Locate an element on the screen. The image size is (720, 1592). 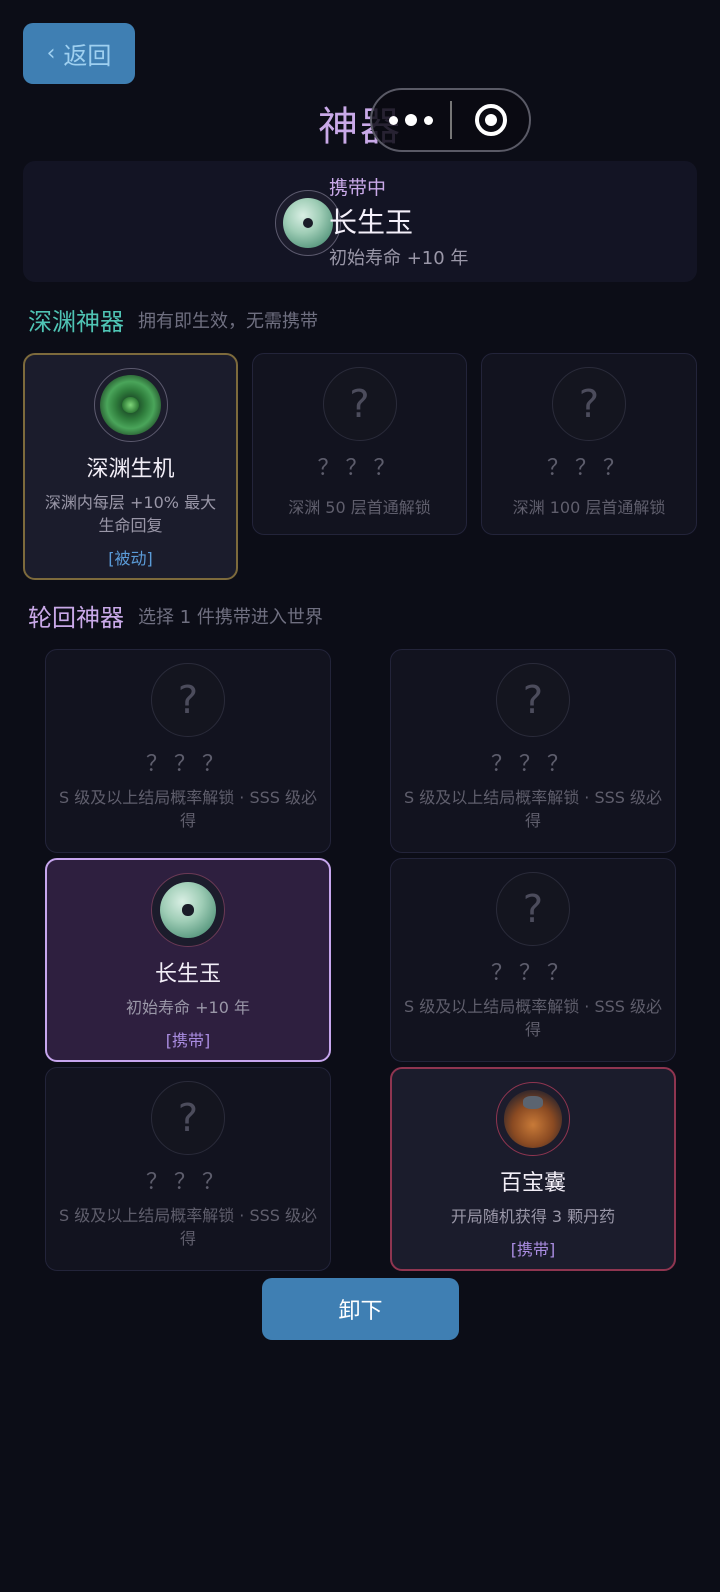
target-icon is located at coordinates (490, 120).